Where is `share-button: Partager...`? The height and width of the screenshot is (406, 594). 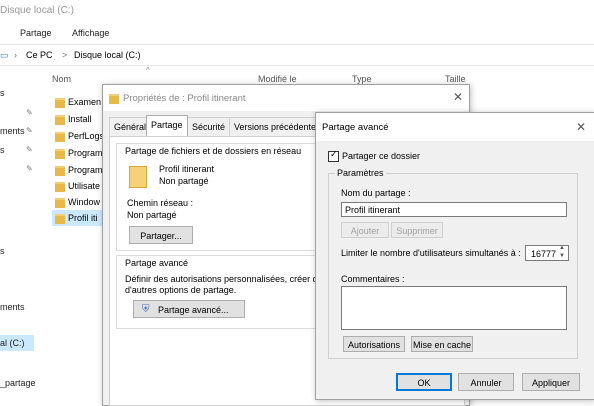
share-button: Partager... is located at coordinates (161, 235).